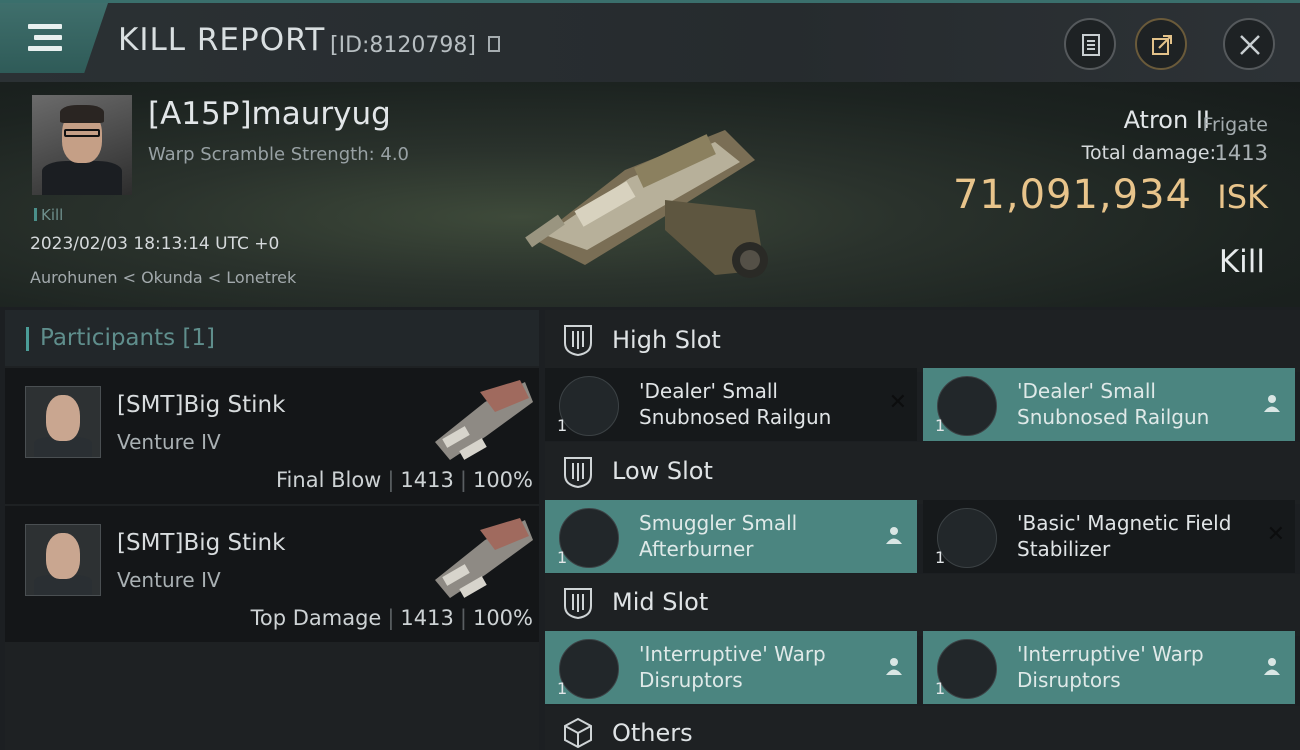 Image resolution: width=1300 pixels, height=750 pixels. Describe the element at coordinates (1241, 153) in the screenshot. I see `total-damage-value: 1413` at that location.